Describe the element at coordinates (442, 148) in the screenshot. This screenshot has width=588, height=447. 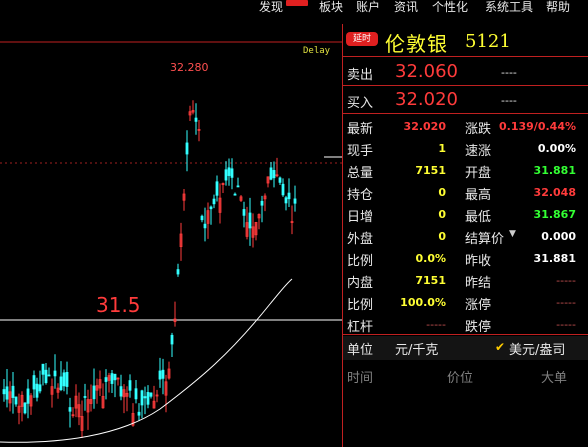
I see `stat-value: 1` at that location.